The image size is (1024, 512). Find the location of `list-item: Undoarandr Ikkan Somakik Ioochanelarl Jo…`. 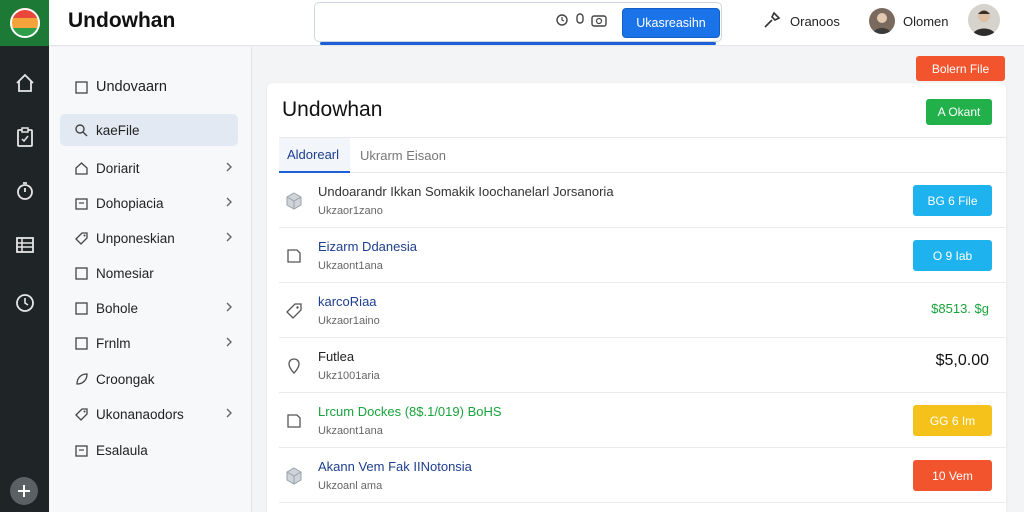

list-item: Undoarandr Ikkan Somakik Ioochanelarl Jo… is located at coordinates (642, 200).